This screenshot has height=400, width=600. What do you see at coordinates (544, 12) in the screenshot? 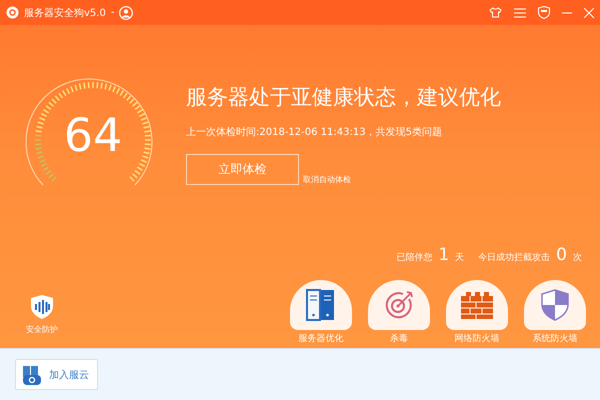
I see `shield-badge-icon` at bounding box center [544, 12].